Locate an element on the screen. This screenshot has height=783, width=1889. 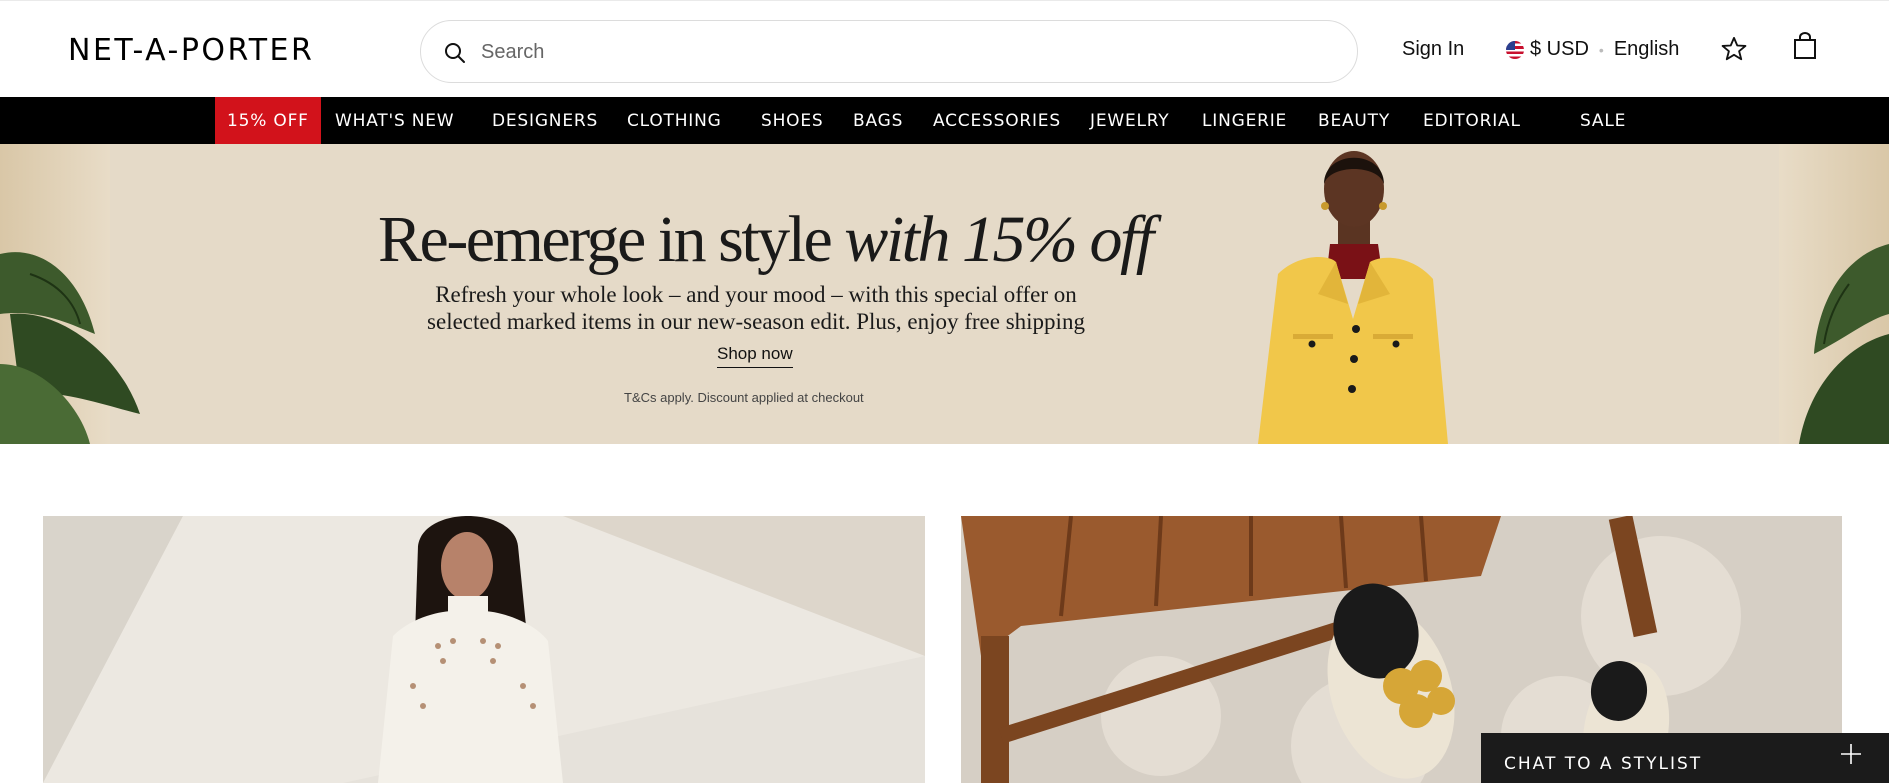
plus-icon is located at coordinates (1851, 754).